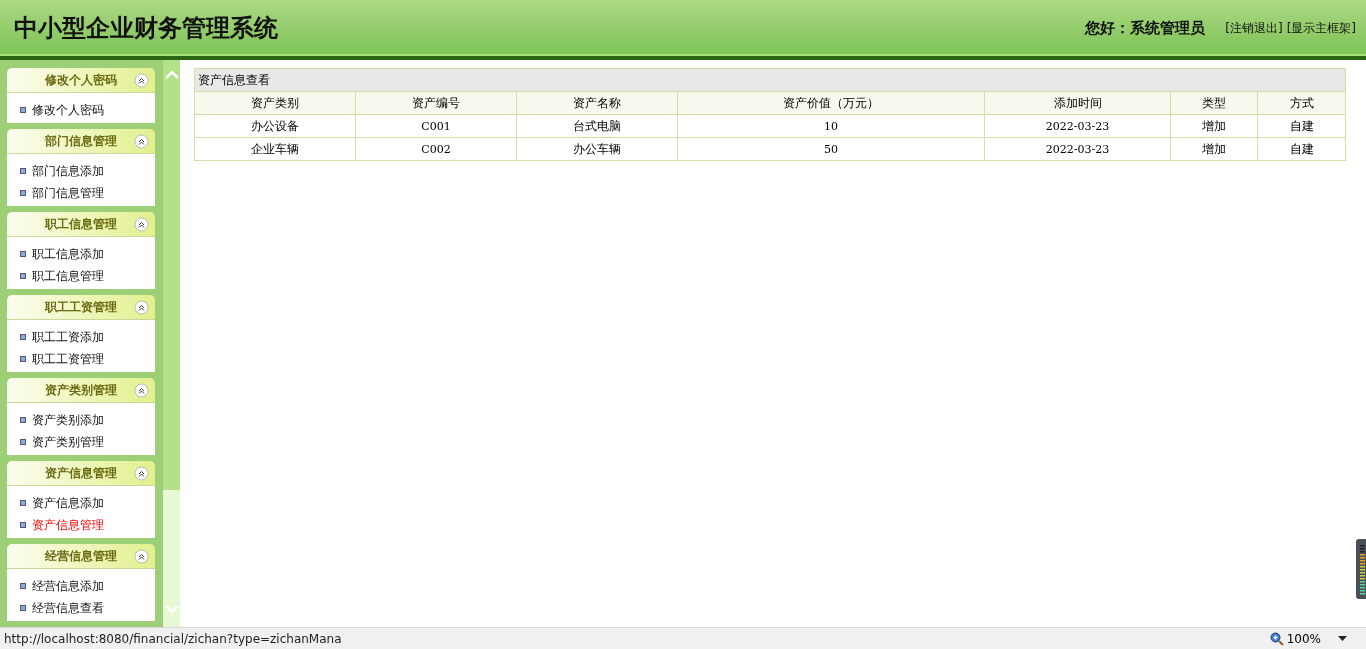  Describe the element at coordinates (597, 103) in the screenshot. I see `column-header: 资产名称` at that location.